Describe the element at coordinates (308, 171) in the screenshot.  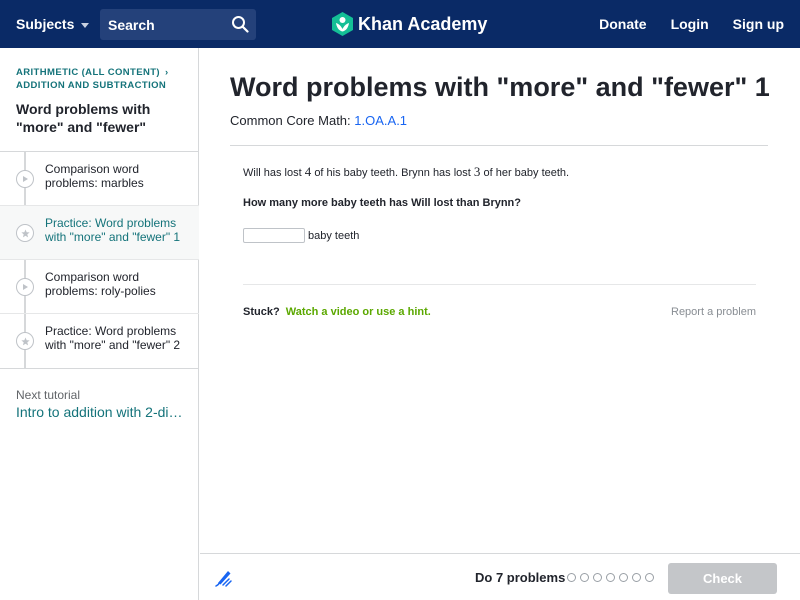
I see `problem-number-will: 4` at that location.